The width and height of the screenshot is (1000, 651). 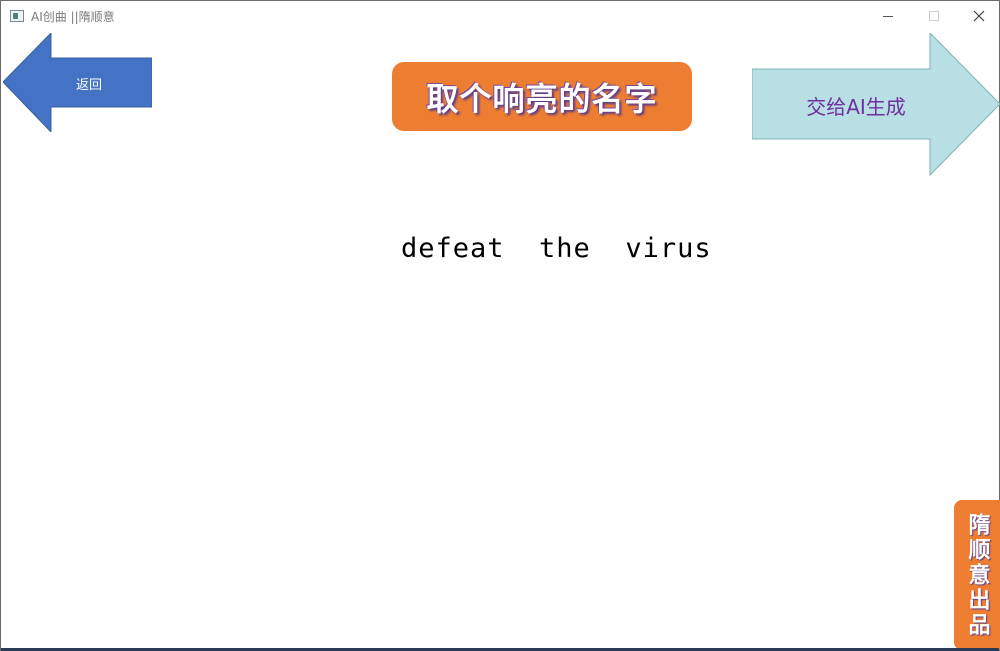 What do you see at coordinates (856, 105) in the screenshot?
I see `generate-button-label: 交给AI生成` at bounding box center [856, 105].